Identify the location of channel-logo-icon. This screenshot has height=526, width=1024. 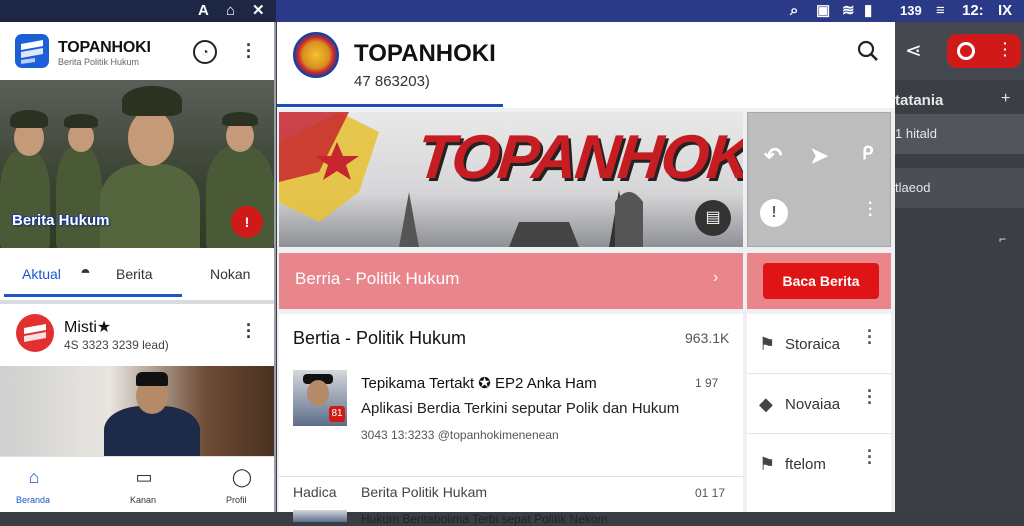
(35, 333).